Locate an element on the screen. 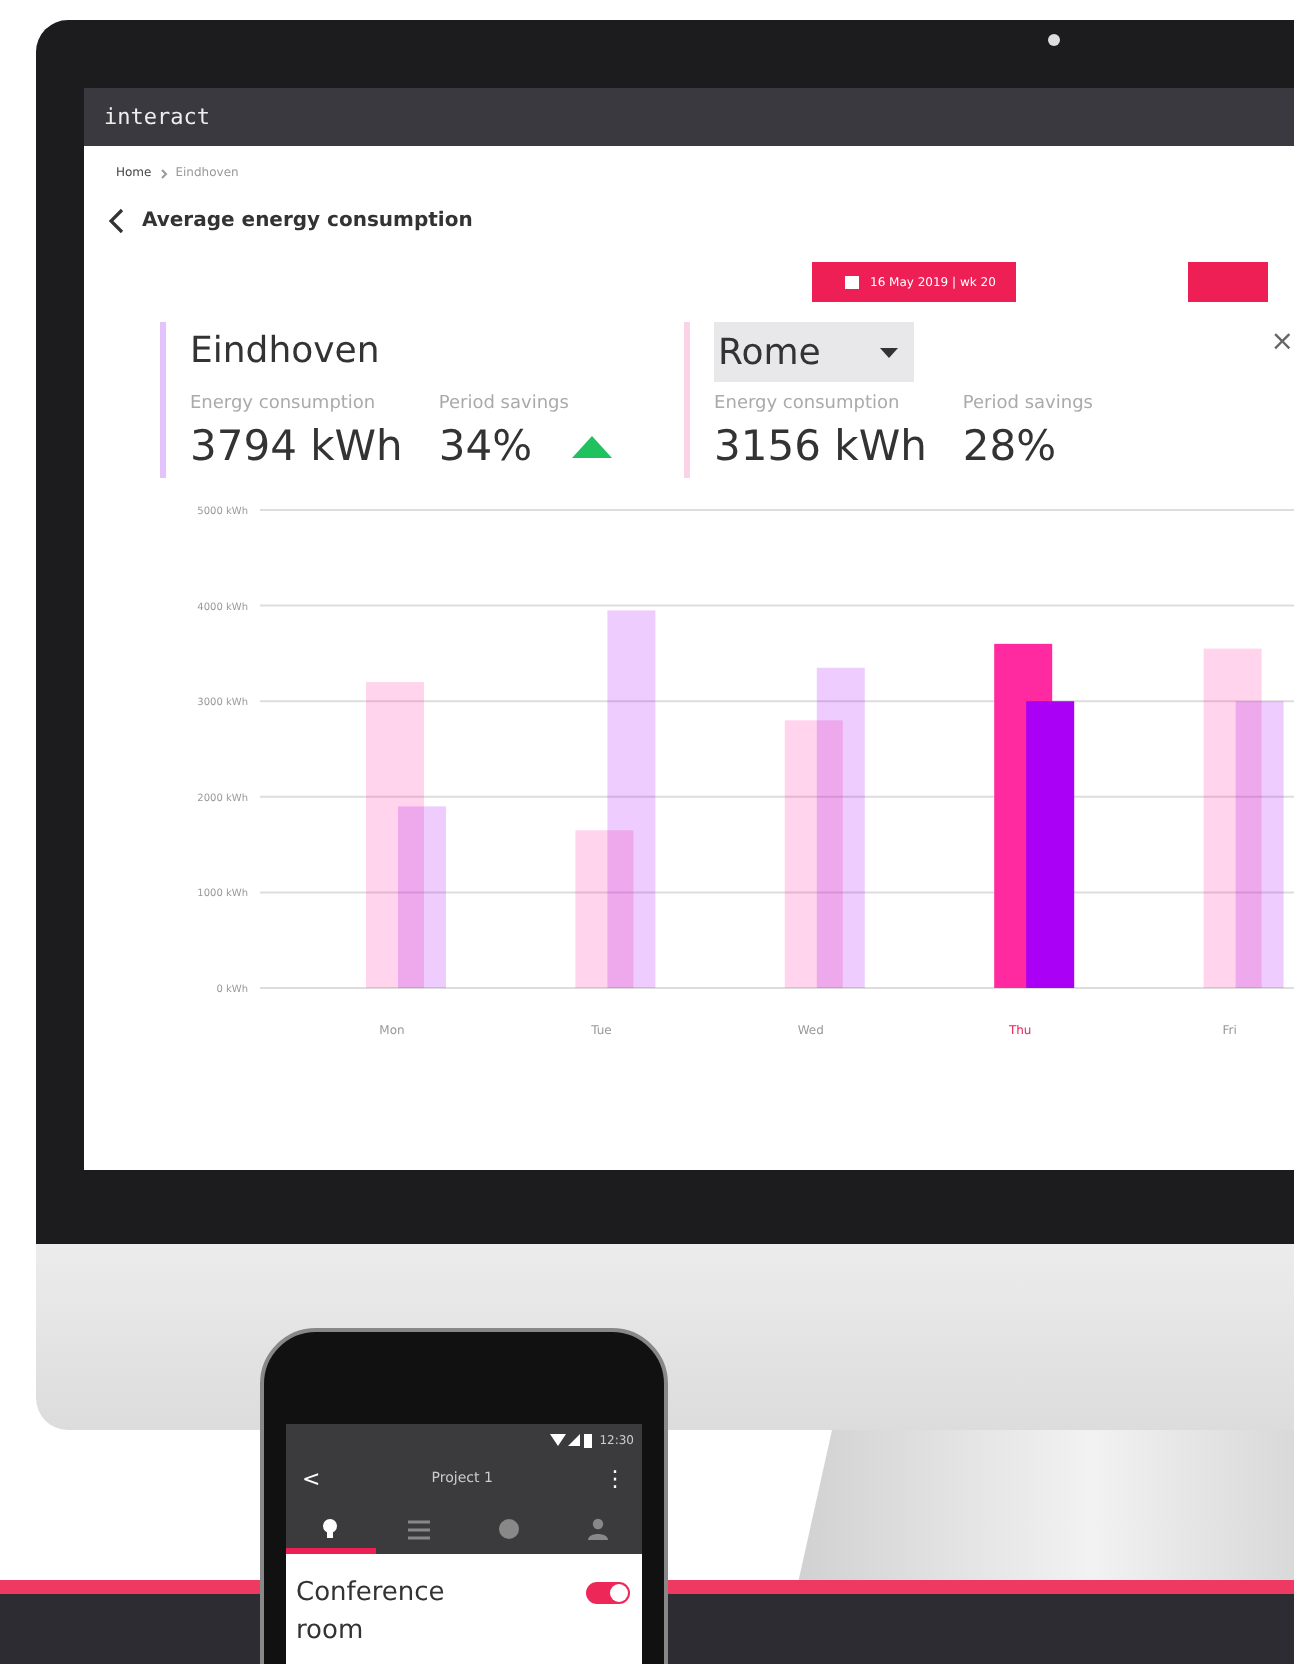  bulb-icon is located at coordinates (330, 1529).